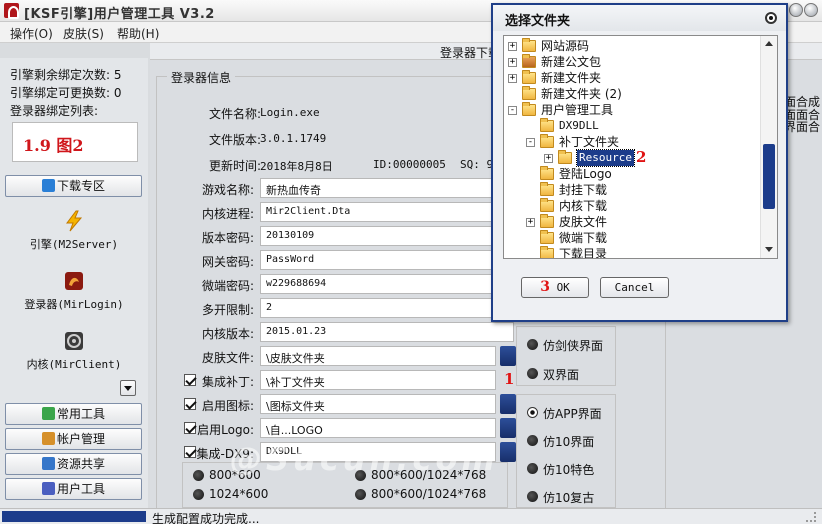  I want to click on tree-item-label: 登陆Logo, so click(585, 174).